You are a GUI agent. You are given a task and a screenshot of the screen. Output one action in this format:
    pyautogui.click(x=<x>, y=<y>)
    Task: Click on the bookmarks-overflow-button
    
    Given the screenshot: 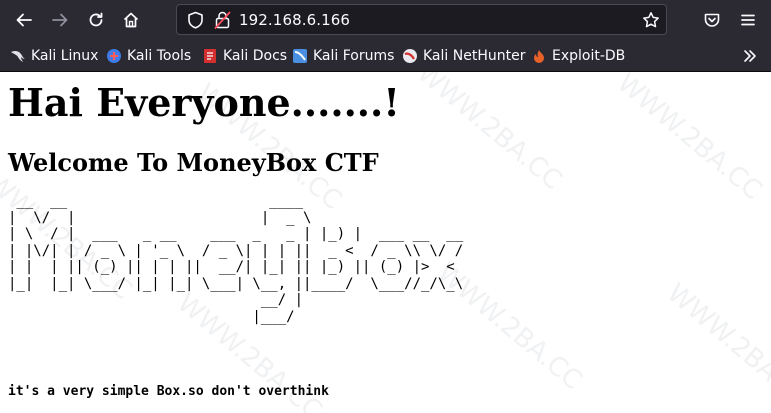 What is the action you would take?
    pyautogui.click(x=750, y=56)
    